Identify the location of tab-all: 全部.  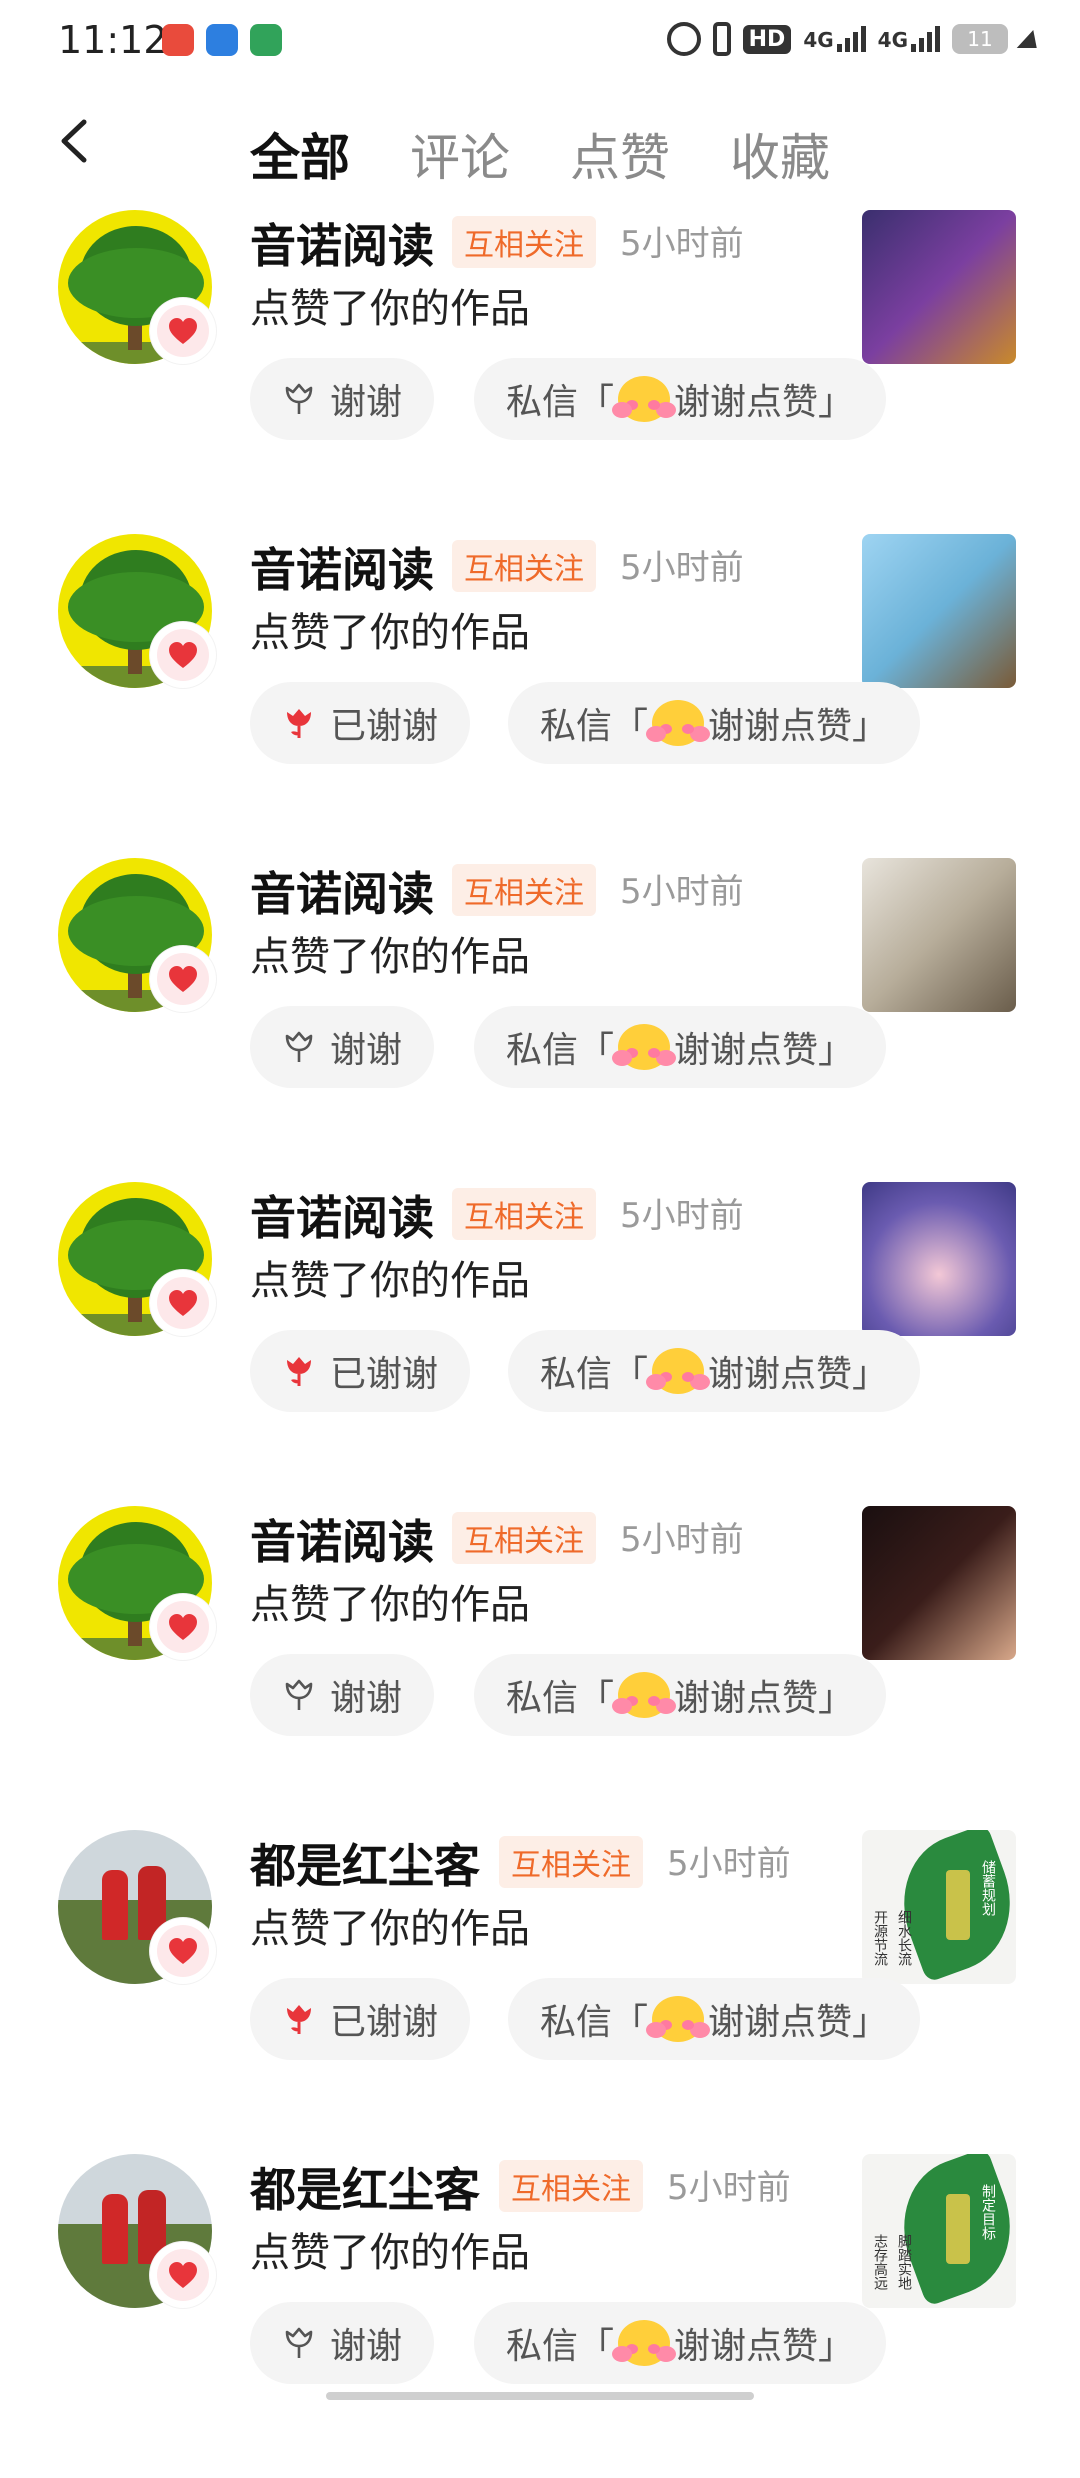
(300, 154).